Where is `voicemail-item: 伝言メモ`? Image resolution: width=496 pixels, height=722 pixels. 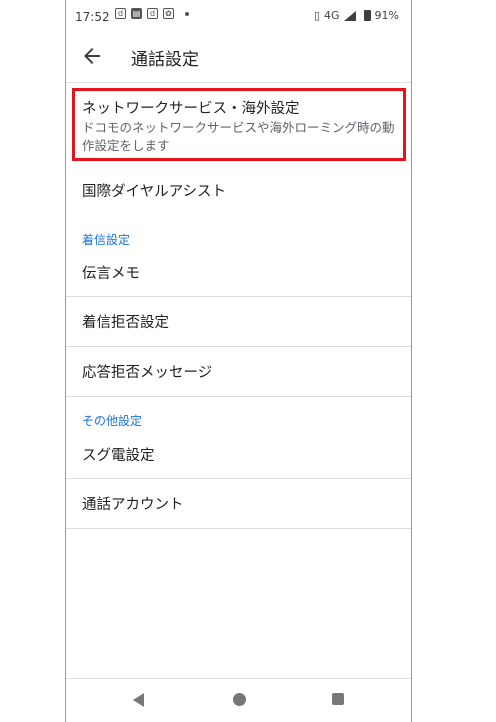 voicemail-item: 伝言メモ is located at coordinates (238, 272).